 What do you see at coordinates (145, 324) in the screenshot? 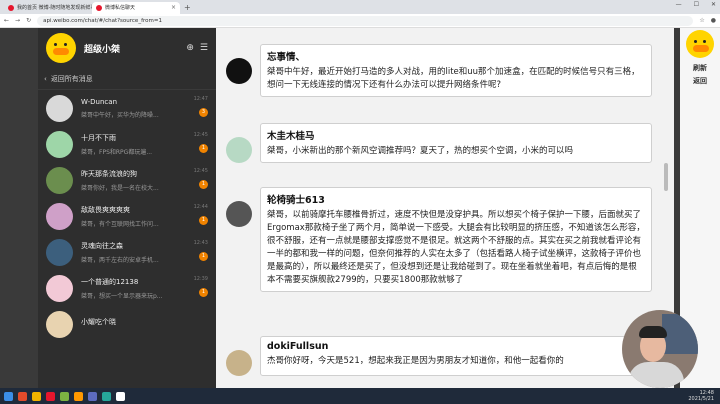
I see `conversation-text: 小耀吃个晓` at bounding box center [145, 324].